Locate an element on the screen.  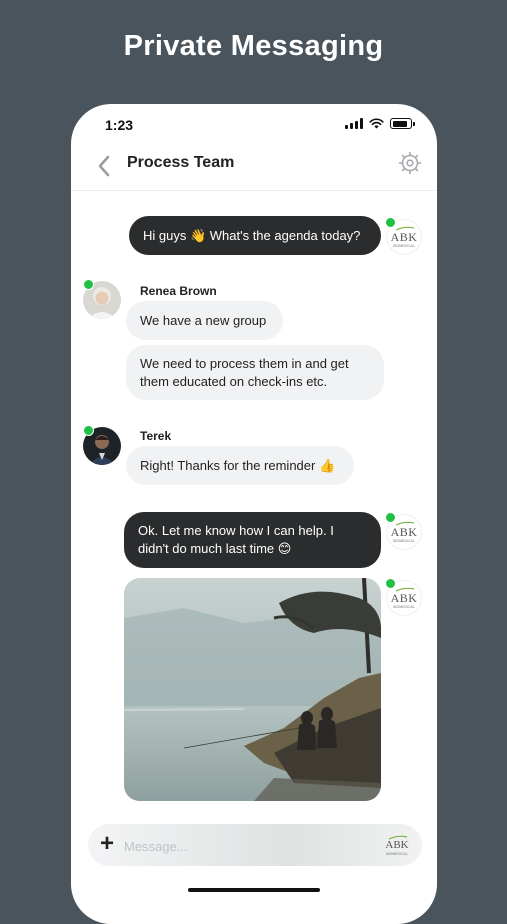
message-text: Right! Thanks for the reminder 👍 is located at coordinates (238, 465).